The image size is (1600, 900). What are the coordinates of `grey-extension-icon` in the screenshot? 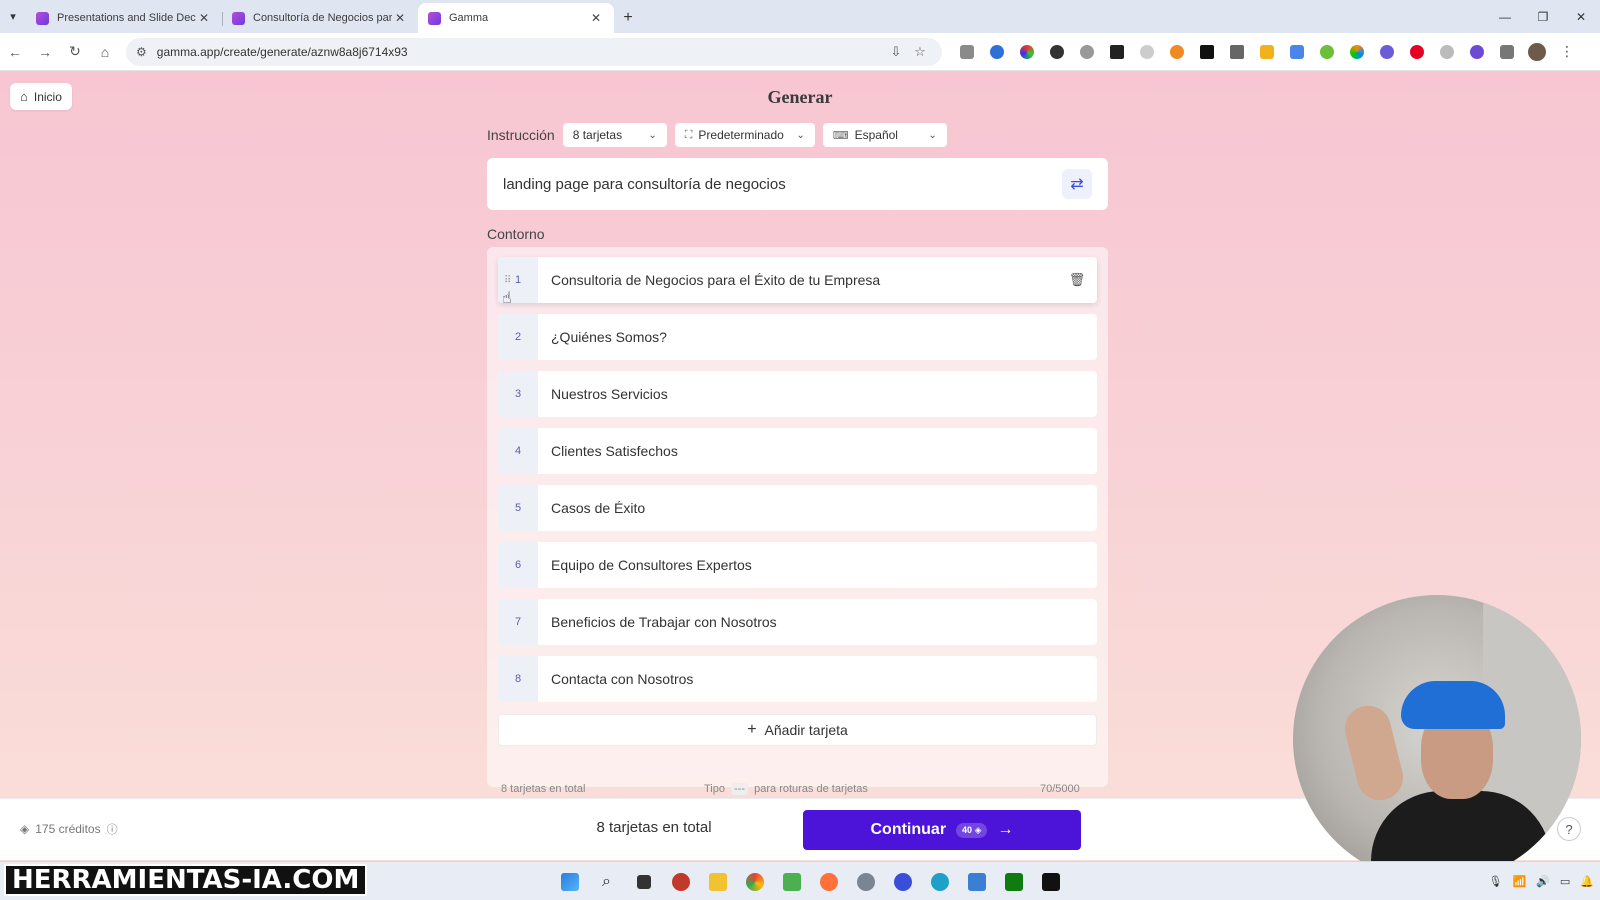 It's located at (1147, 52).